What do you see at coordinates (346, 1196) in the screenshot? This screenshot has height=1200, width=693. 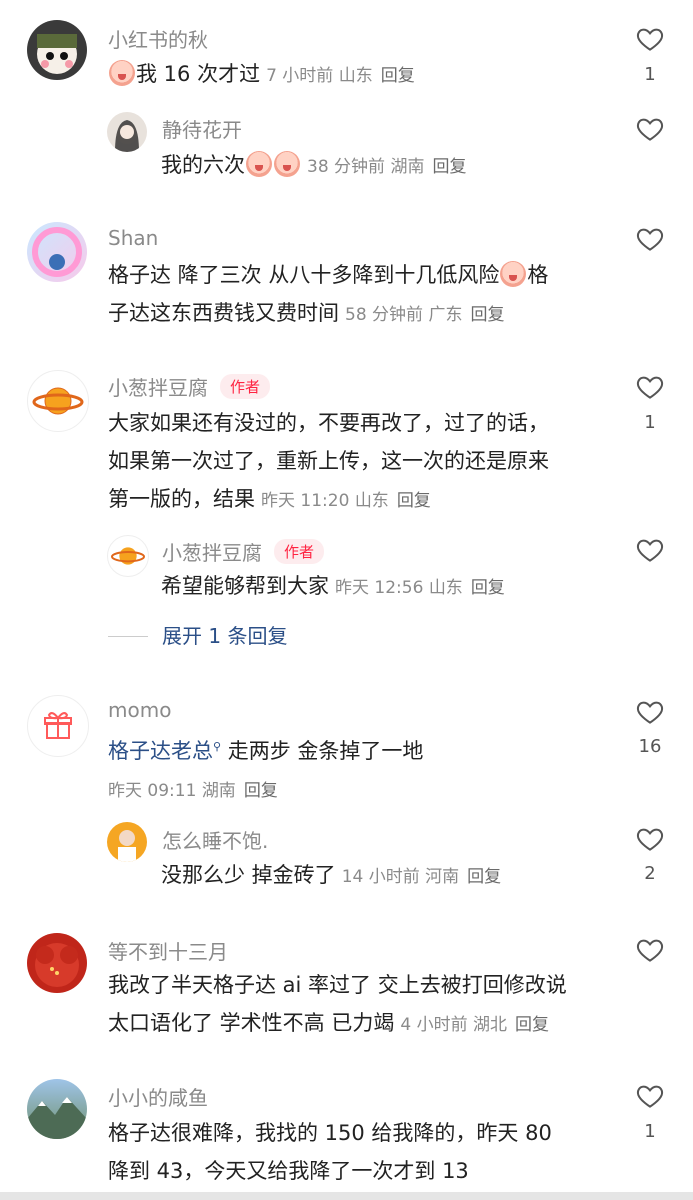 I see `bottom-bar` at bounding box center [346, 1196].